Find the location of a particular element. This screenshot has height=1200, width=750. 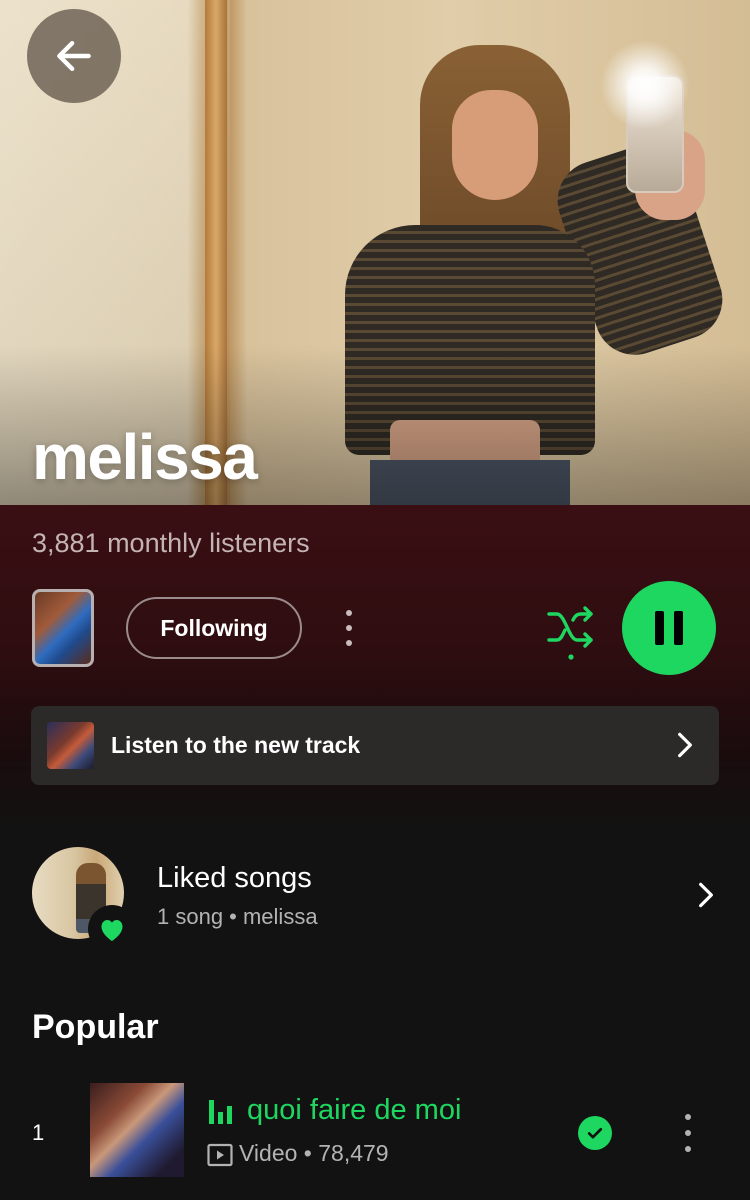

artist-name: melissa is located at coordinates (145, 457).